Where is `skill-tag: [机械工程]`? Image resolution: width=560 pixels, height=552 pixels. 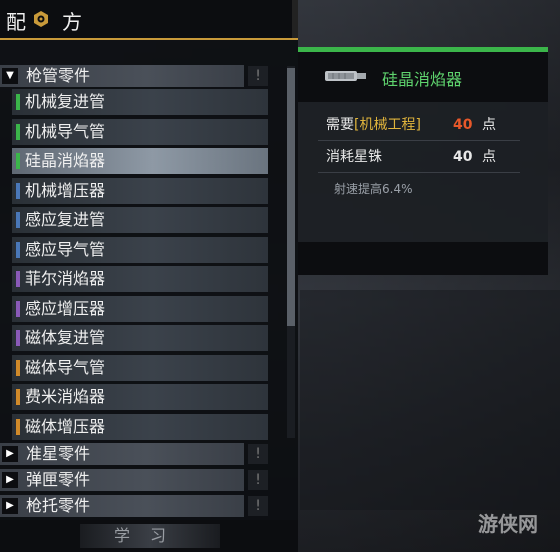
skill-tag: [机械工程] is located at coordinates (387, 125).